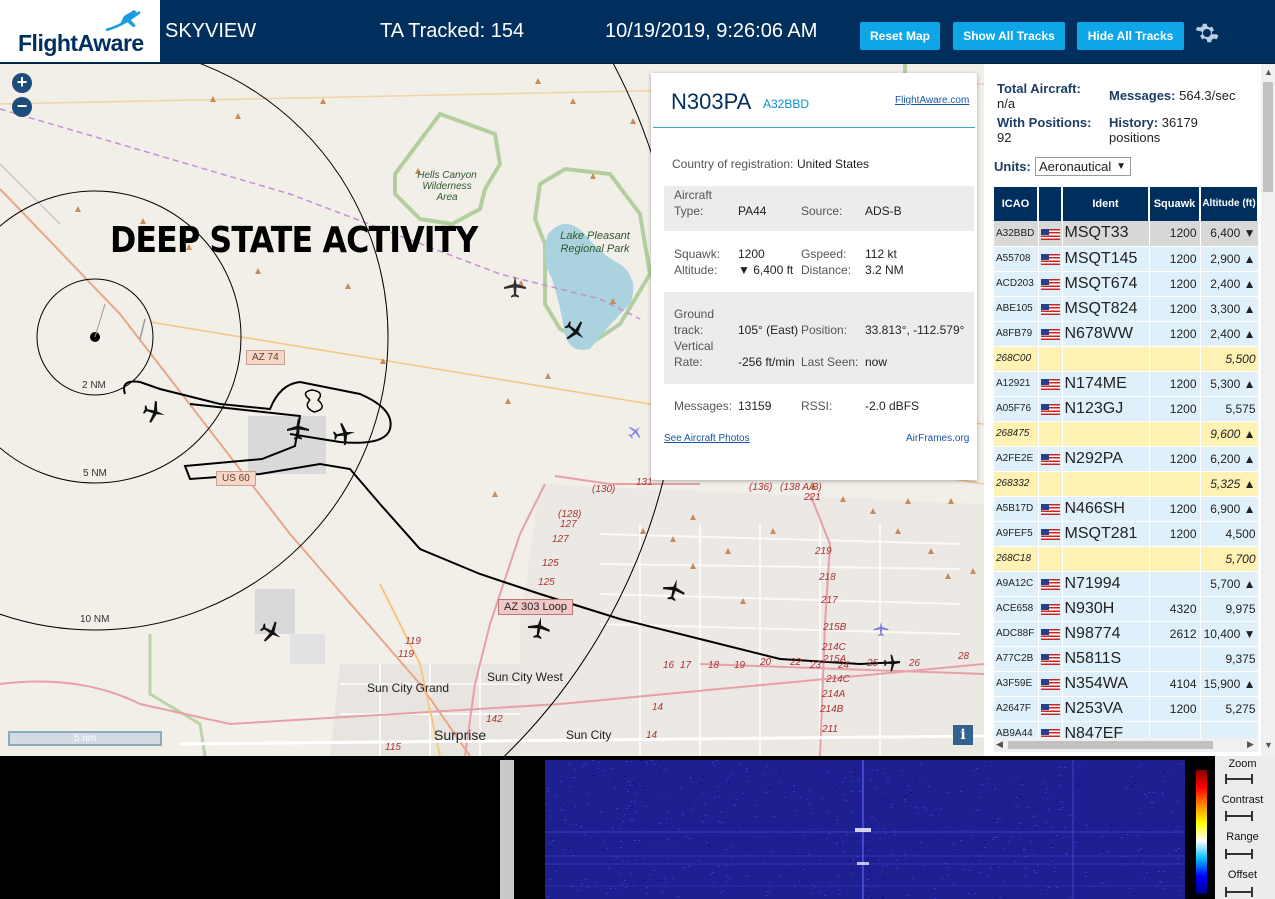 The image size is (1275, 899). What do you see at coordinates (1106, 534) in the screenshot?
I see `cell-ident: MSQT281` at bounding box center [1106, 534].